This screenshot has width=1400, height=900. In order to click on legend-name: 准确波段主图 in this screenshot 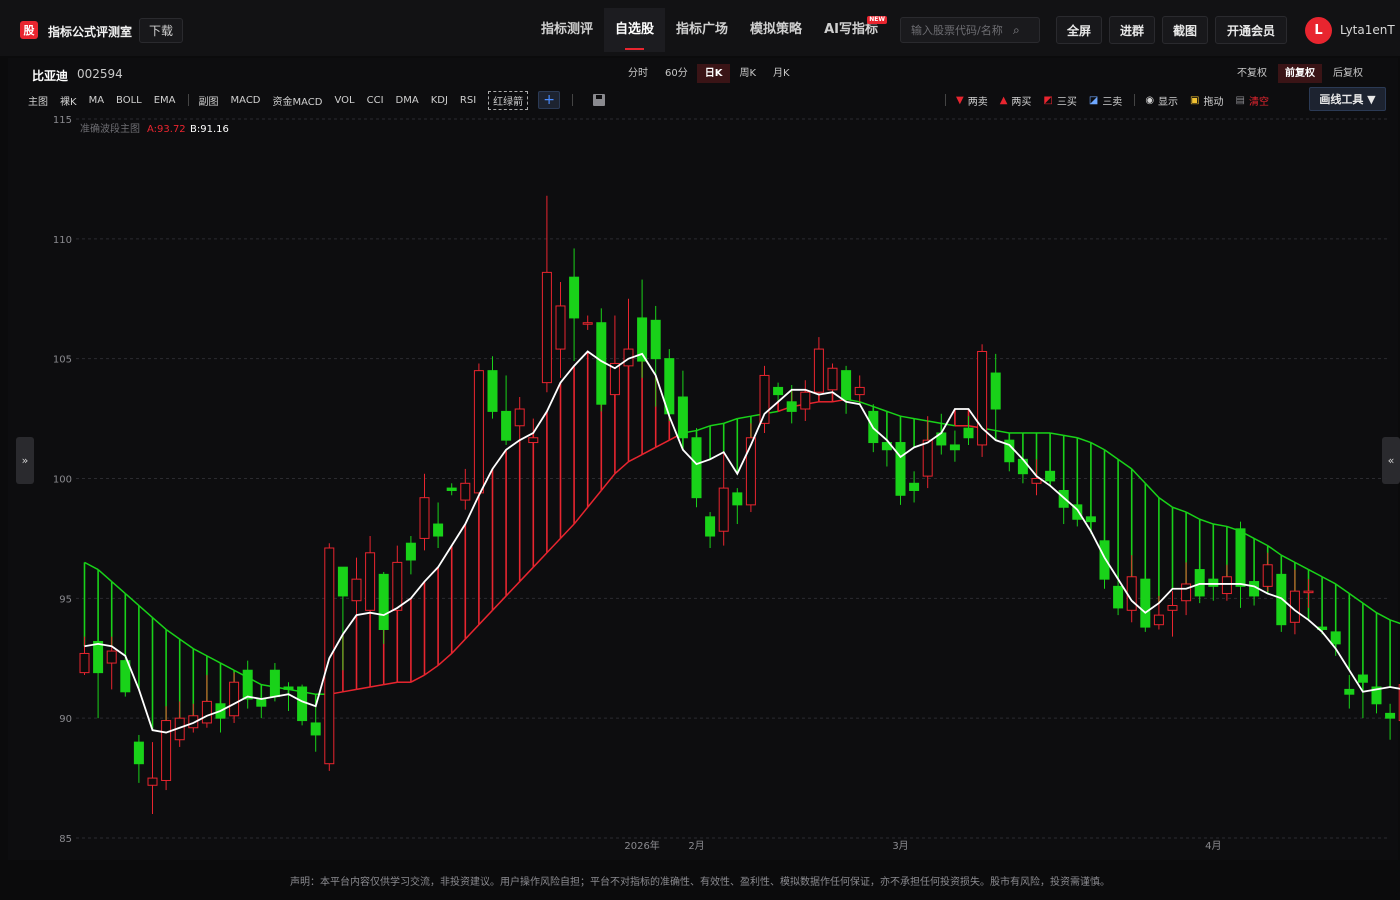, I will do `click(110, 128)`.